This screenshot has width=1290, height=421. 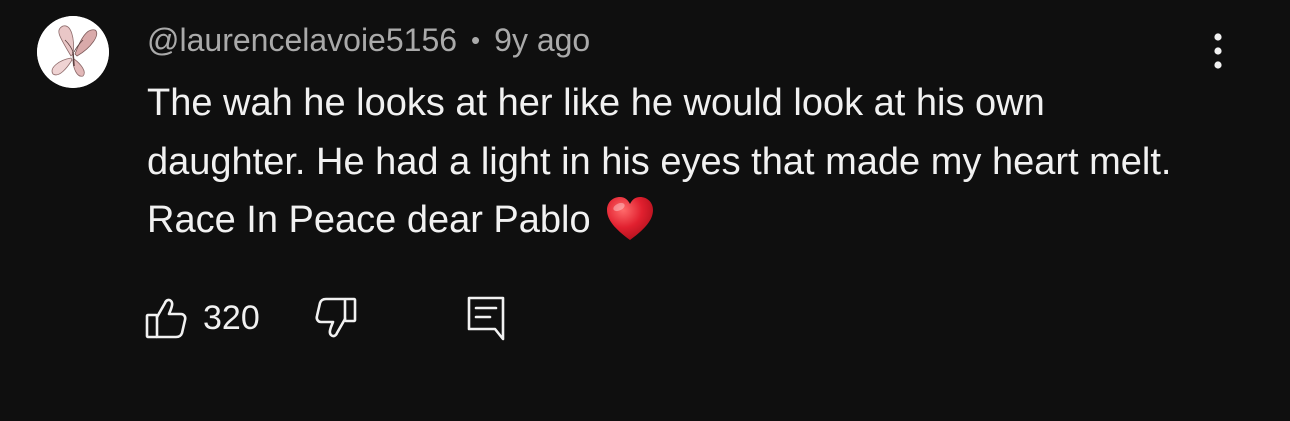 I want to click on comment-header: @laurencelavoie5156 • 9y ago, so click(x=368, y=40).